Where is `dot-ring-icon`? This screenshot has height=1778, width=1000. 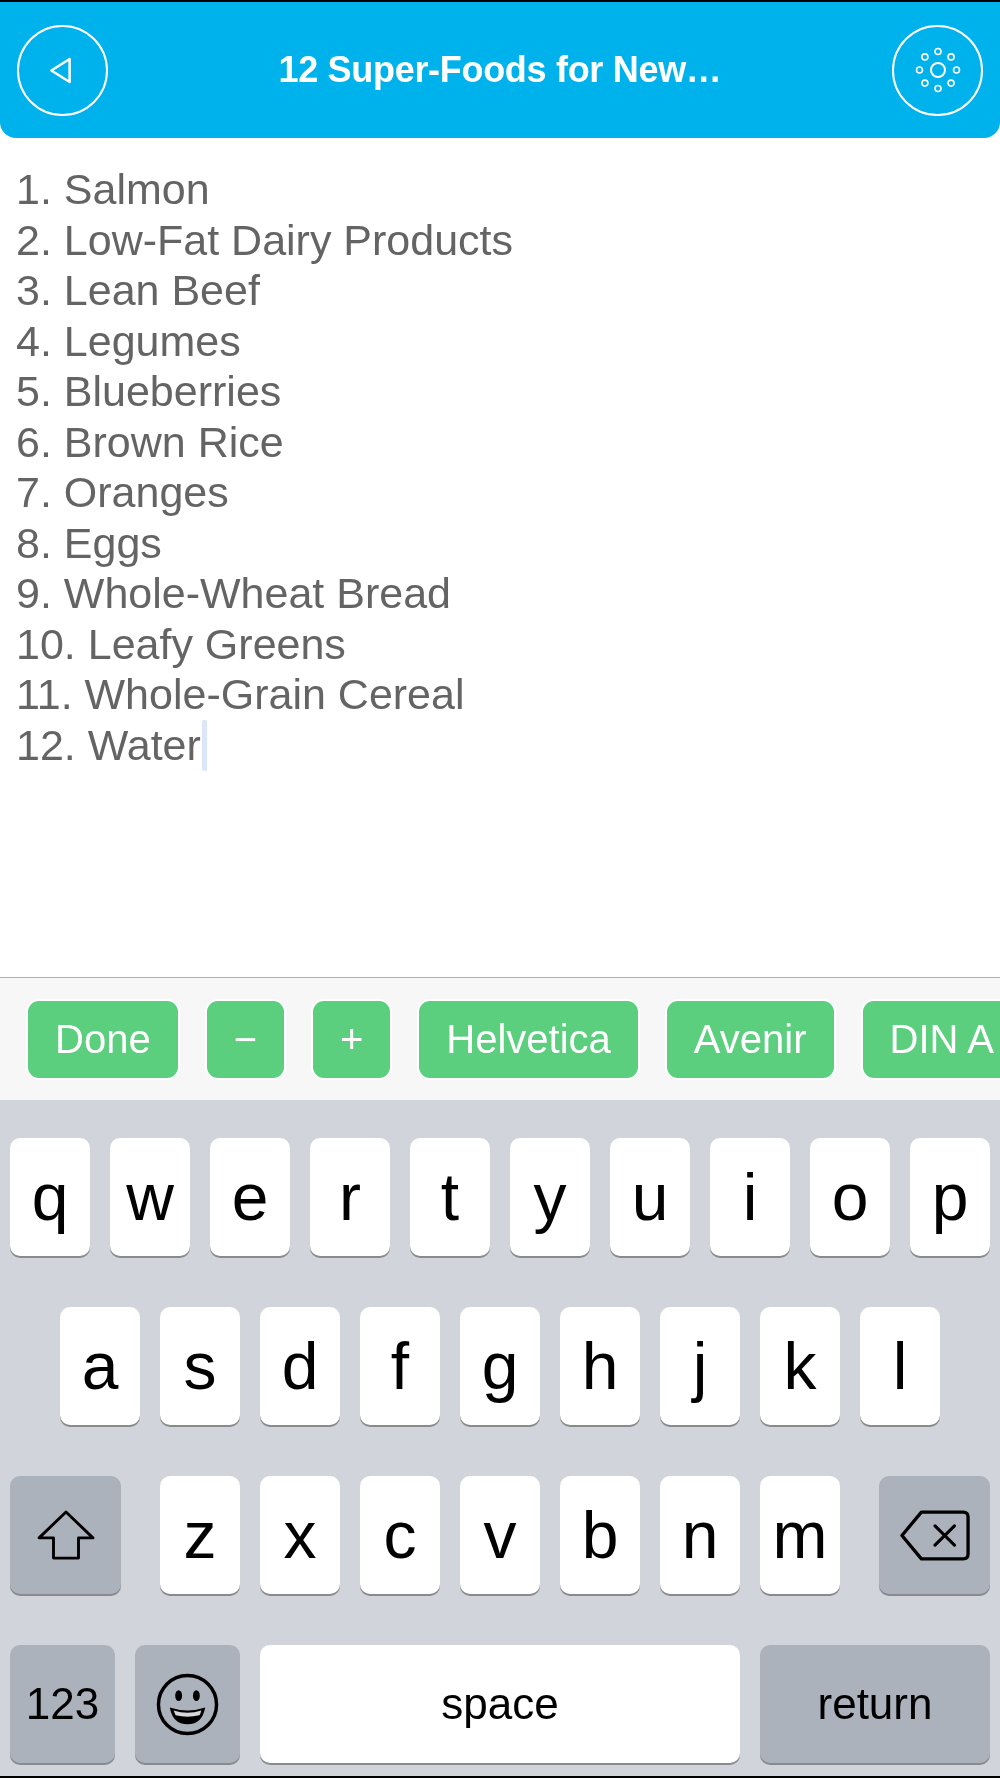
dot-ring-icon is located at coordinates (937, 70).